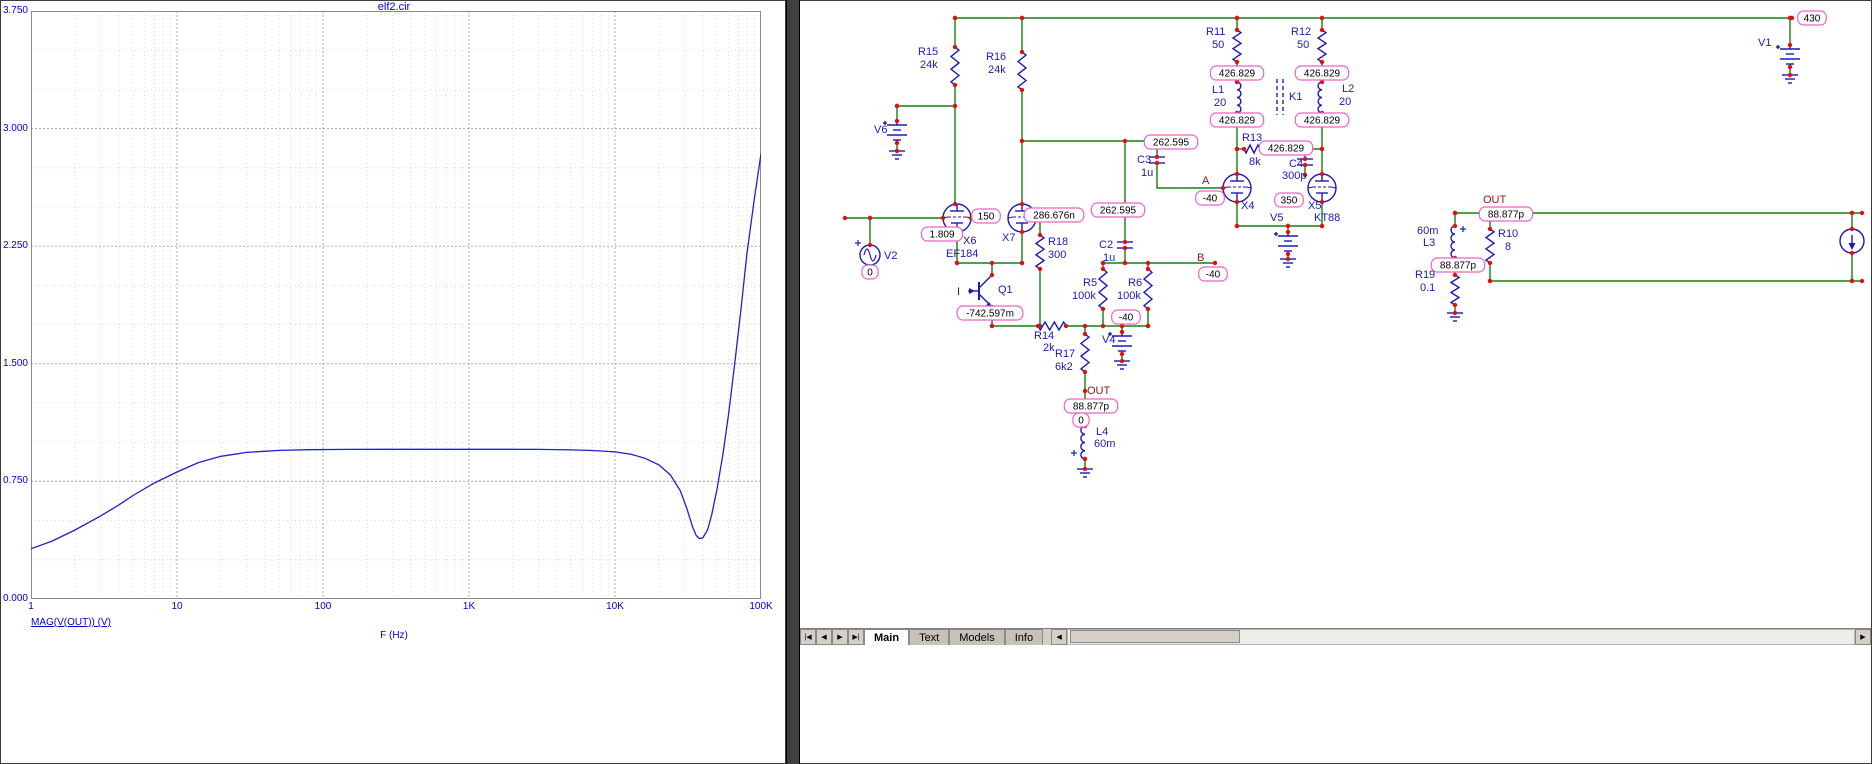  What do you see at coordinates (1455, 290) in the screenshot?
I see `res-v-symbol-r19` at bounding box center [1455, 290].